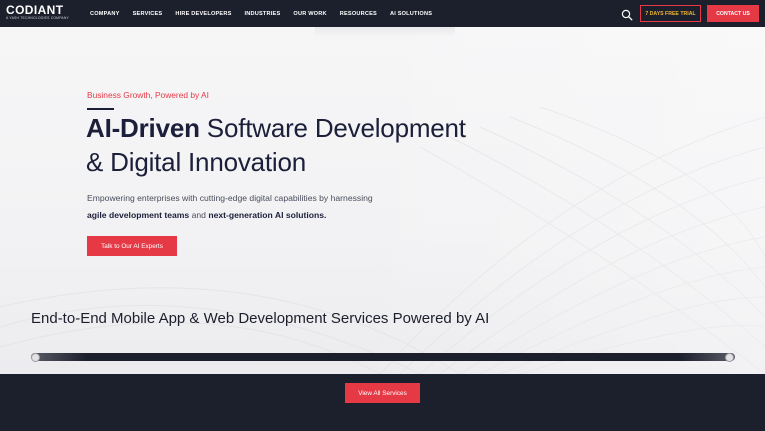 The height and width of the screenshot is (431, 765). What do you see at coordinates (203, 14) in the screenshot?
I see `nav-item-hire-developers: HIRE DEVELOPERS` at bounding box center [203, 14].